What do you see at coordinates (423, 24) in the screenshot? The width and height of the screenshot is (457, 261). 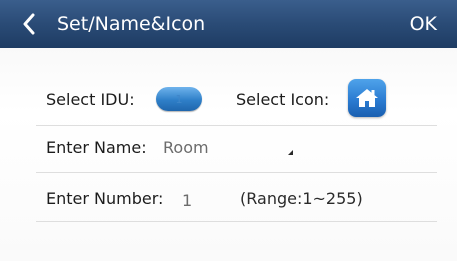 I see `ok-button: OK` at bounding box center [423, 24].